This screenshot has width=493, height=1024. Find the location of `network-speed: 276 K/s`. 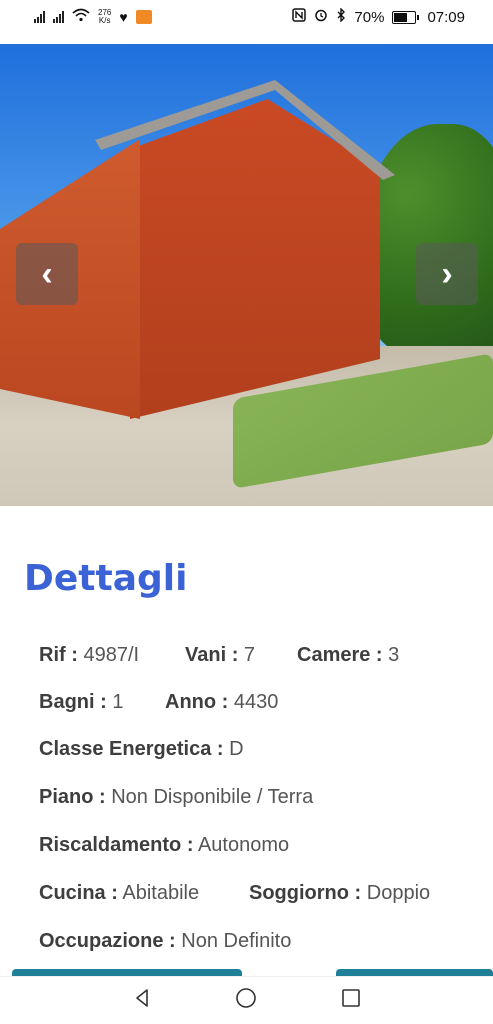

network-speed: 276 K/s is located at coordinates (104, 17).